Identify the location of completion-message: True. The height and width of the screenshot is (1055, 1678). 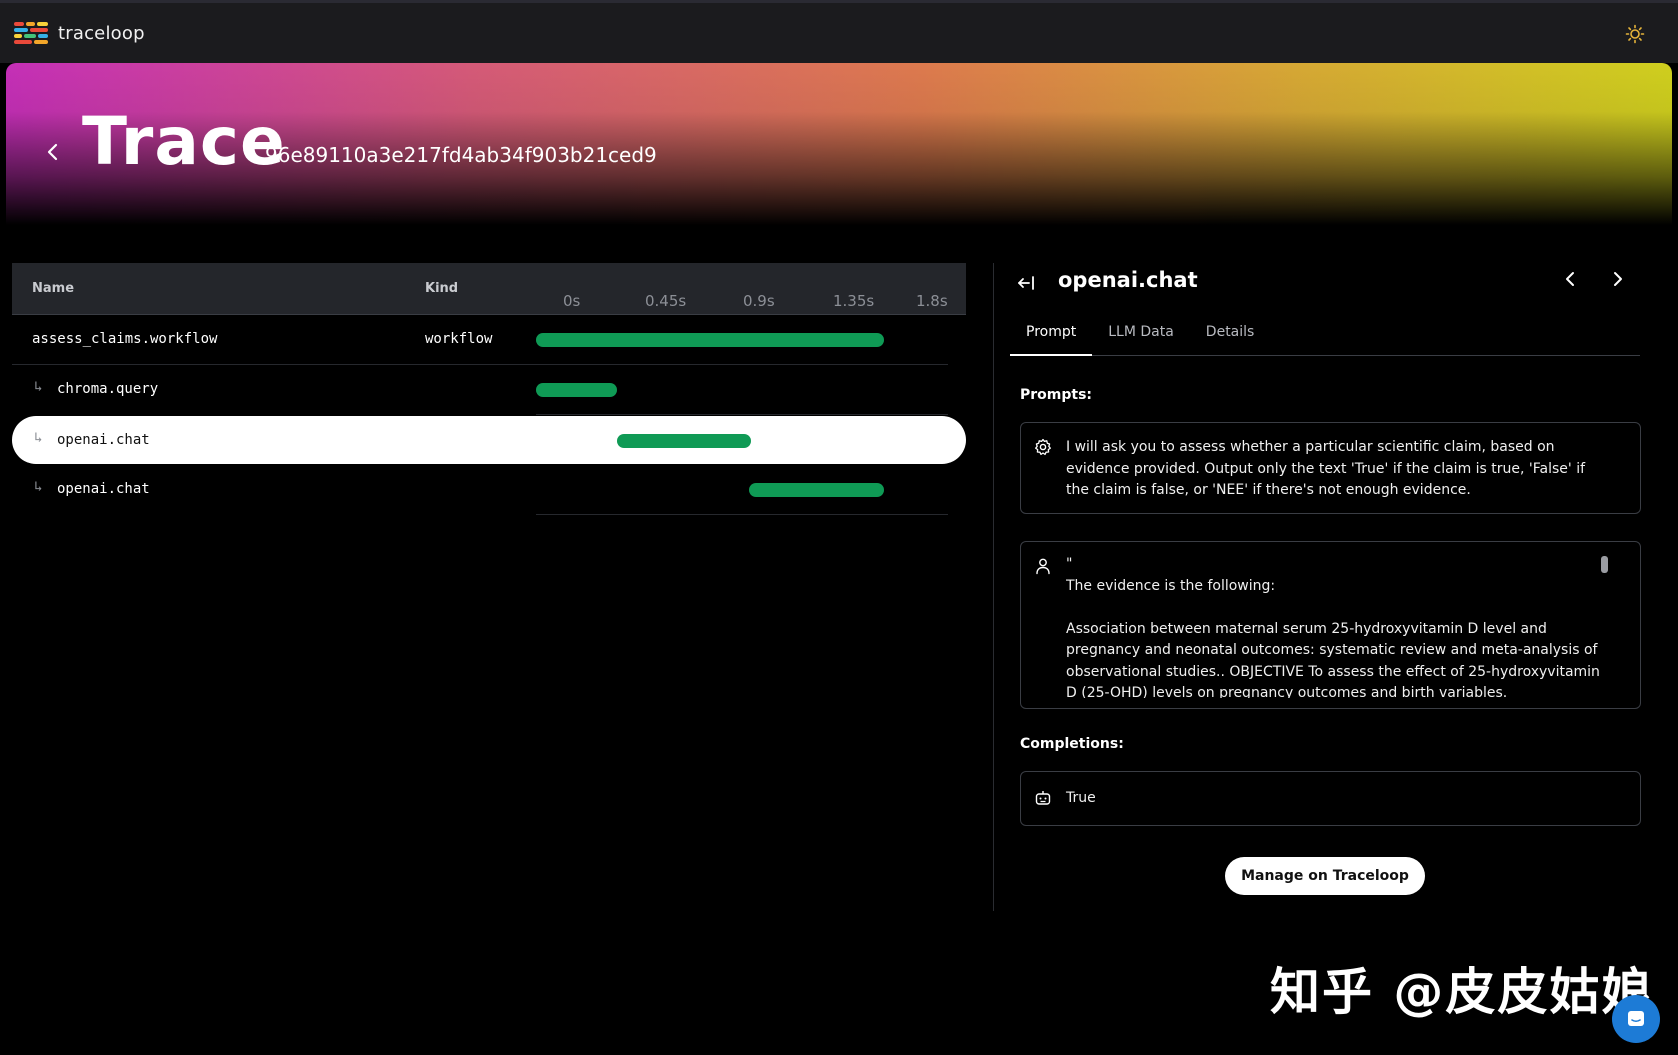
(1330, 798).